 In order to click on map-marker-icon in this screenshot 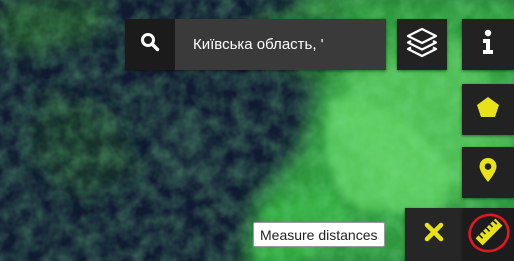, I will do `click(488, 172)`.